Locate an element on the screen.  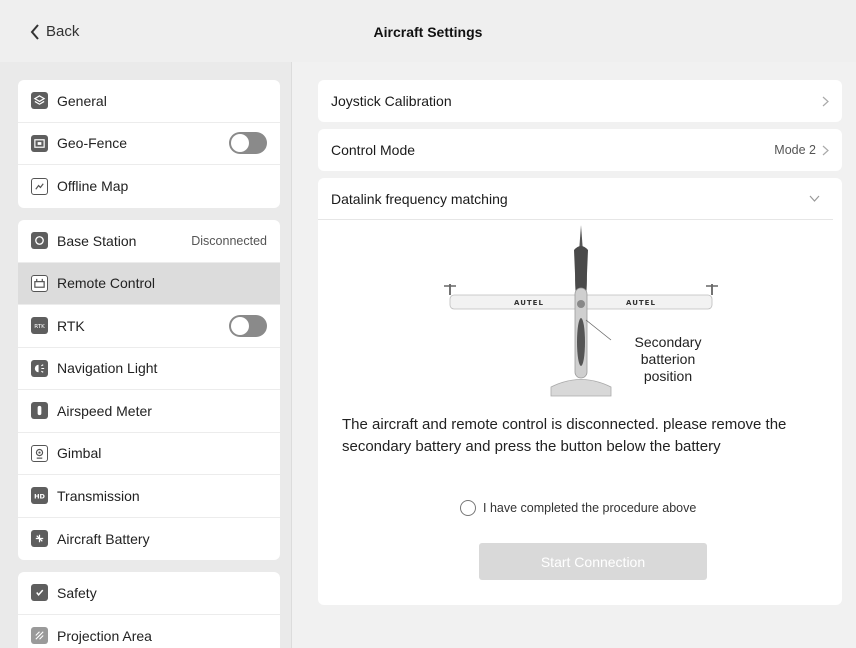
sidebar-group-safety: Safety Projection Area is located at coordinates (149, 610).